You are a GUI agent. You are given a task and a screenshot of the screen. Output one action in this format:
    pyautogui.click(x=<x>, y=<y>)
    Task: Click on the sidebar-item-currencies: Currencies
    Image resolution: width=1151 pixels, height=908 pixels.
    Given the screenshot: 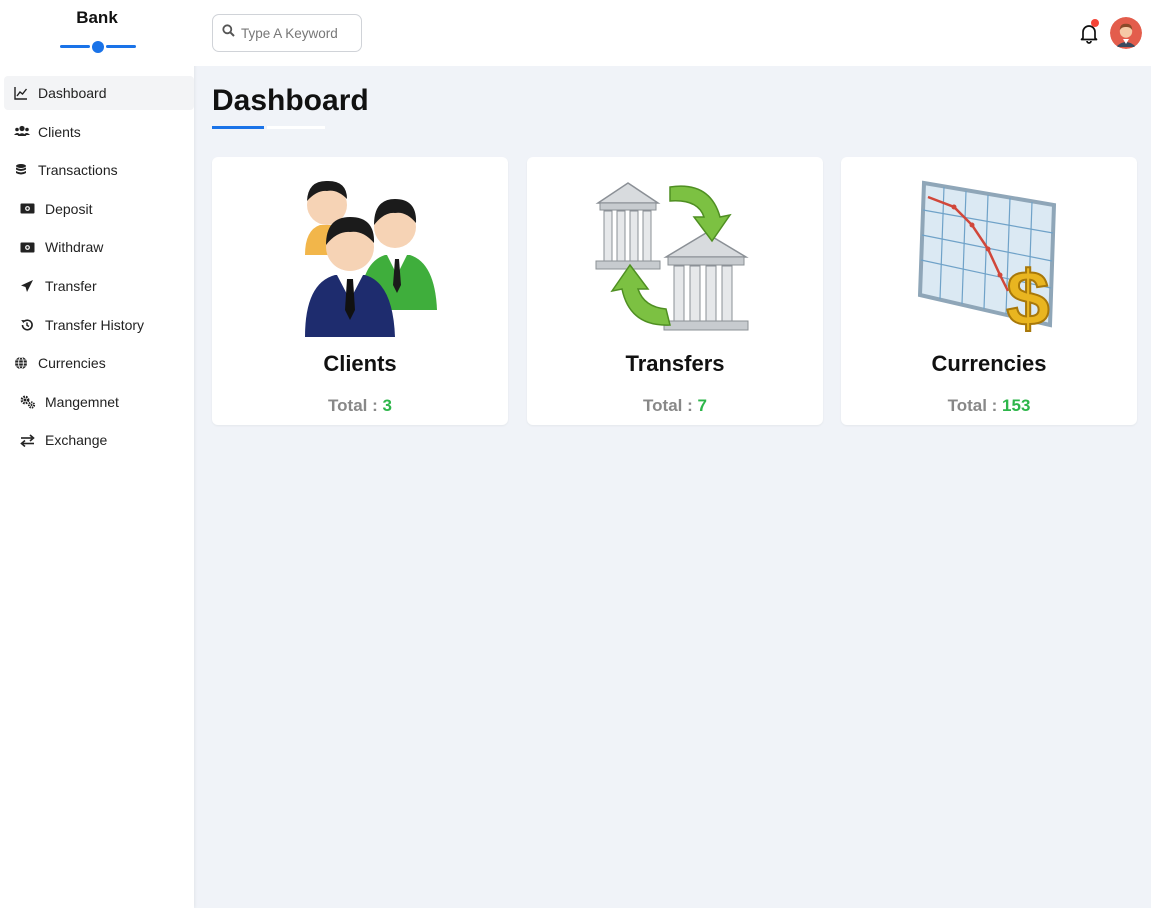 What is the action you would take?
    pyautogui.click(x=99, y=363)
    